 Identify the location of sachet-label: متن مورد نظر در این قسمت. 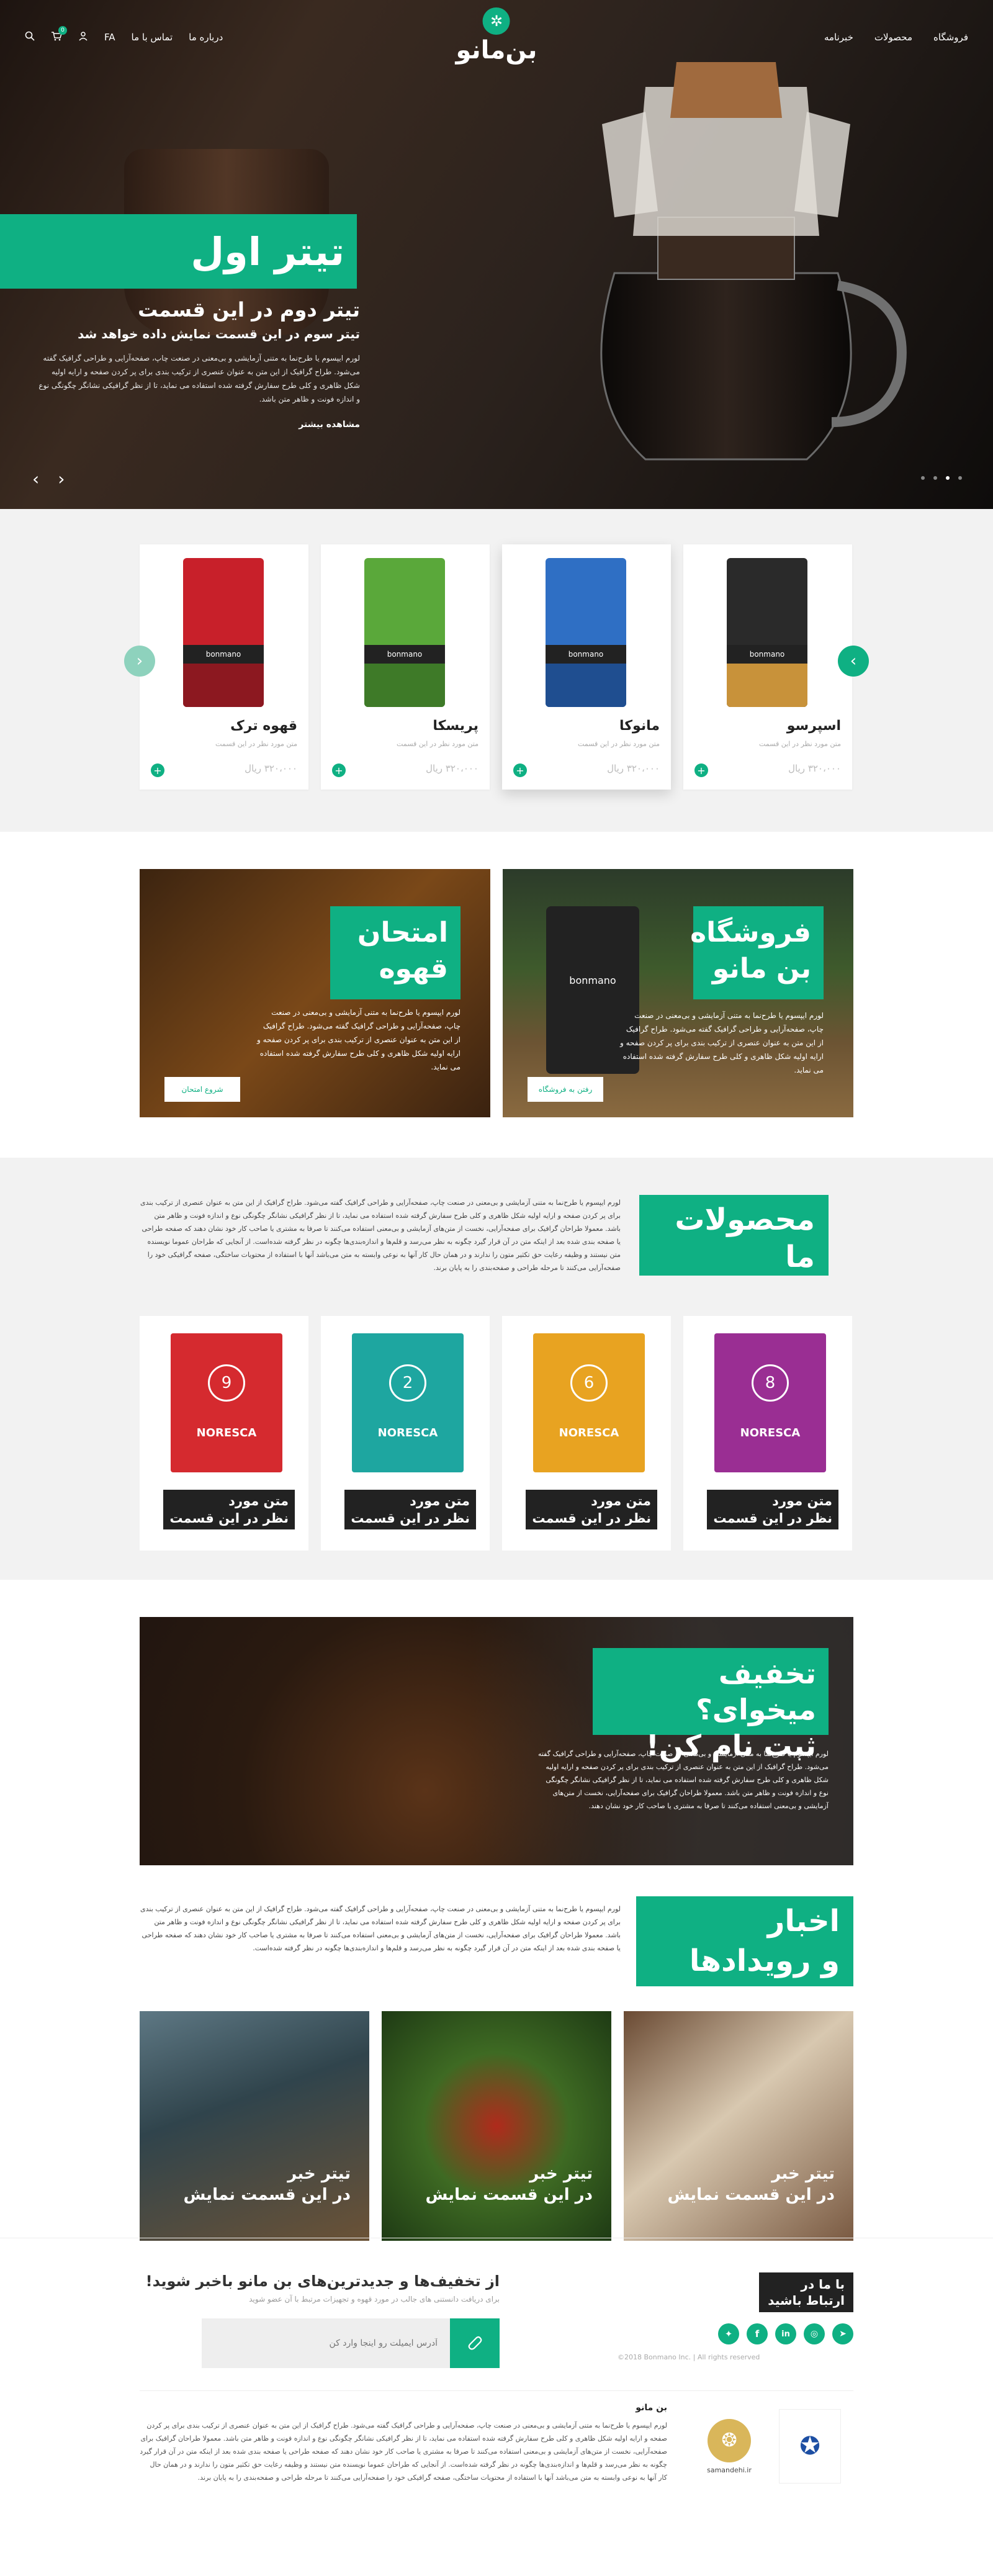
(773, 1509).